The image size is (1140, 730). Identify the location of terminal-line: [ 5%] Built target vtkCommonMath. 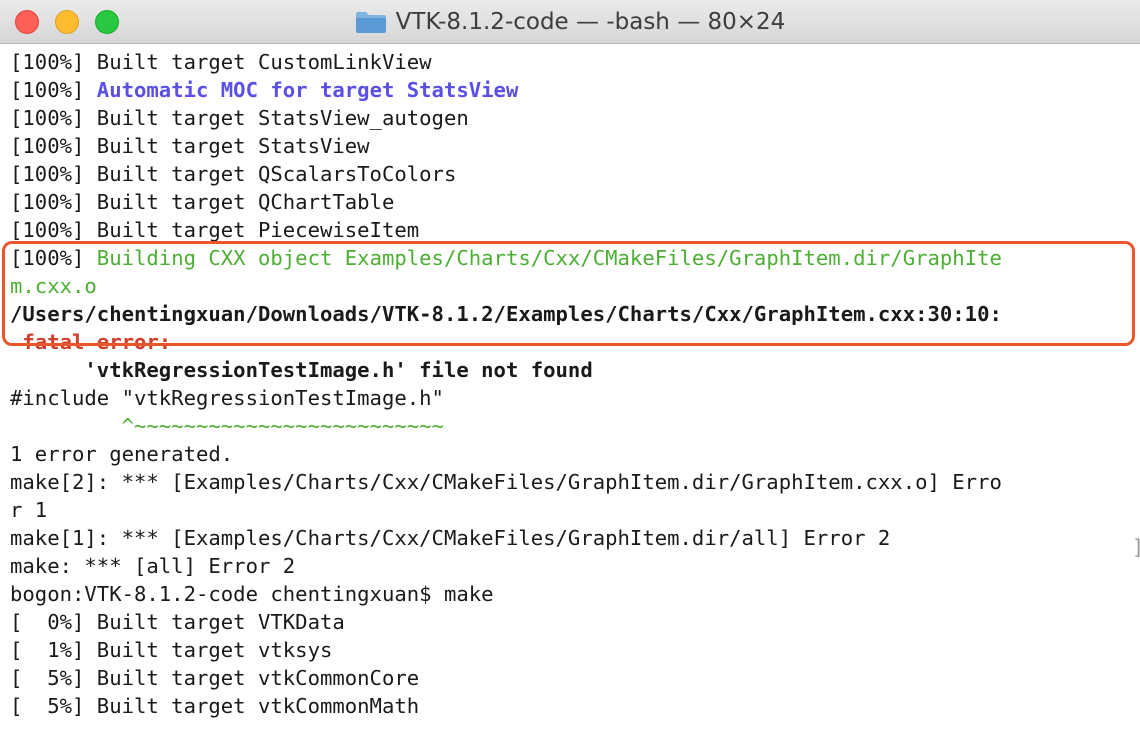
(214, 706).